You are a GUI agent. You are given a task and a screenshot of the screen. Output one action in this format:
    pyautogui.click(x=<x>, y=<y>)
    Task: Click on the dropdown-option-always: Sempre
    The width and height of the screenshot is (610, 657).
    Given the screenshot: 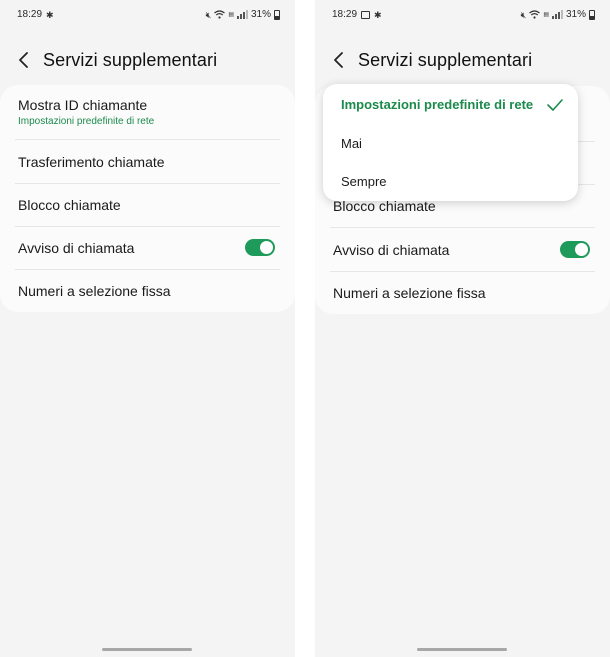 What is the action you would take?
    pyautogui.click(x=364, y=181)
    